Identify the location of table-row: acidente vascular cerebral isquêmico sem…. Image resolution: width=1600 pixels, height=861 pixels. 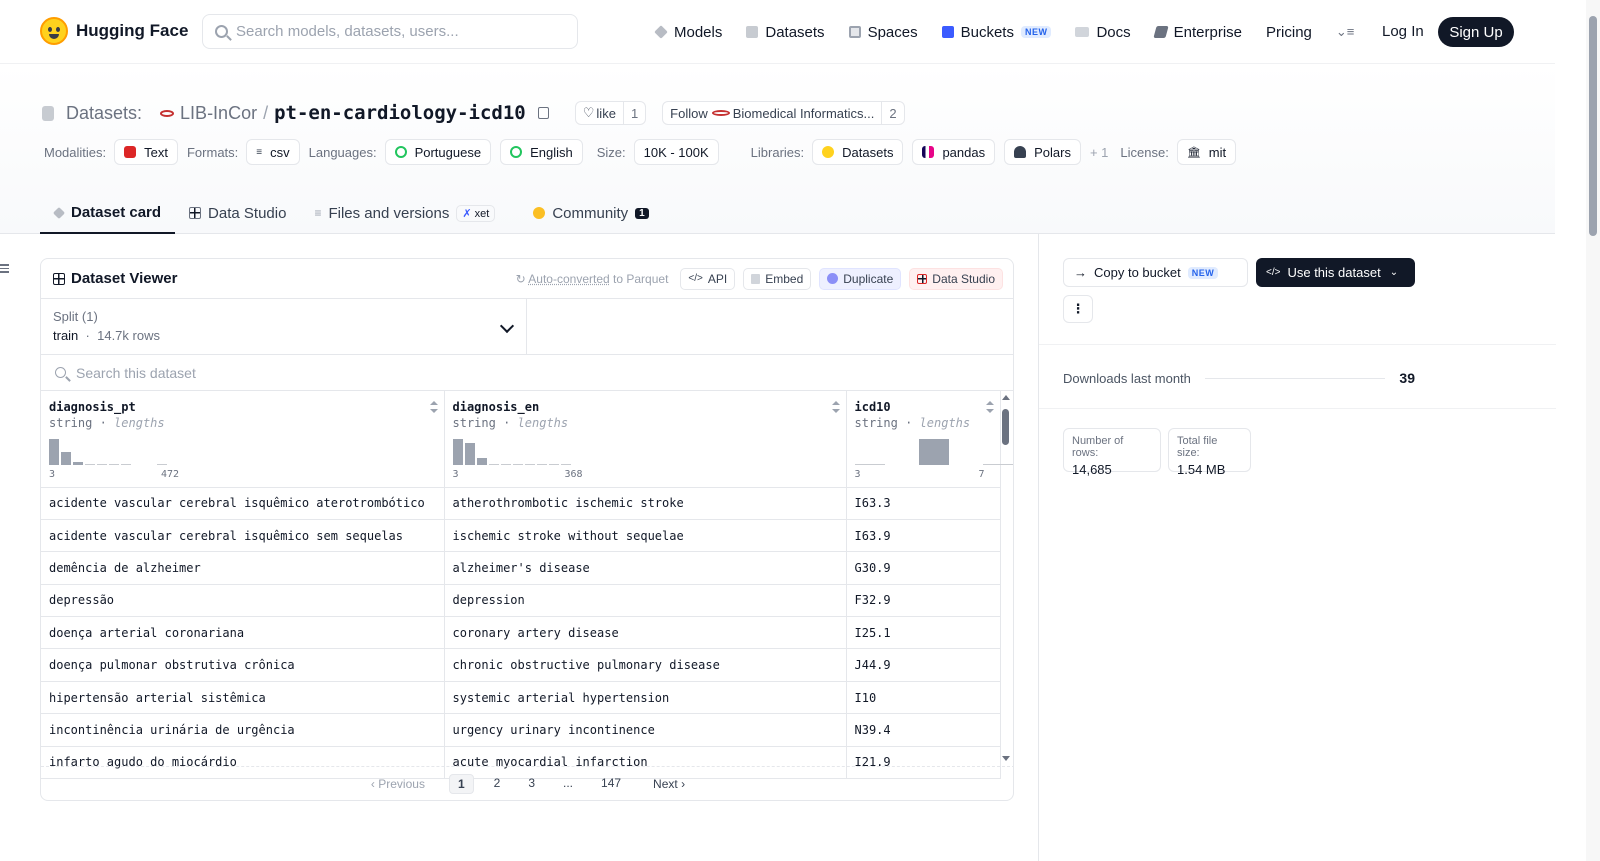
(521, 536).